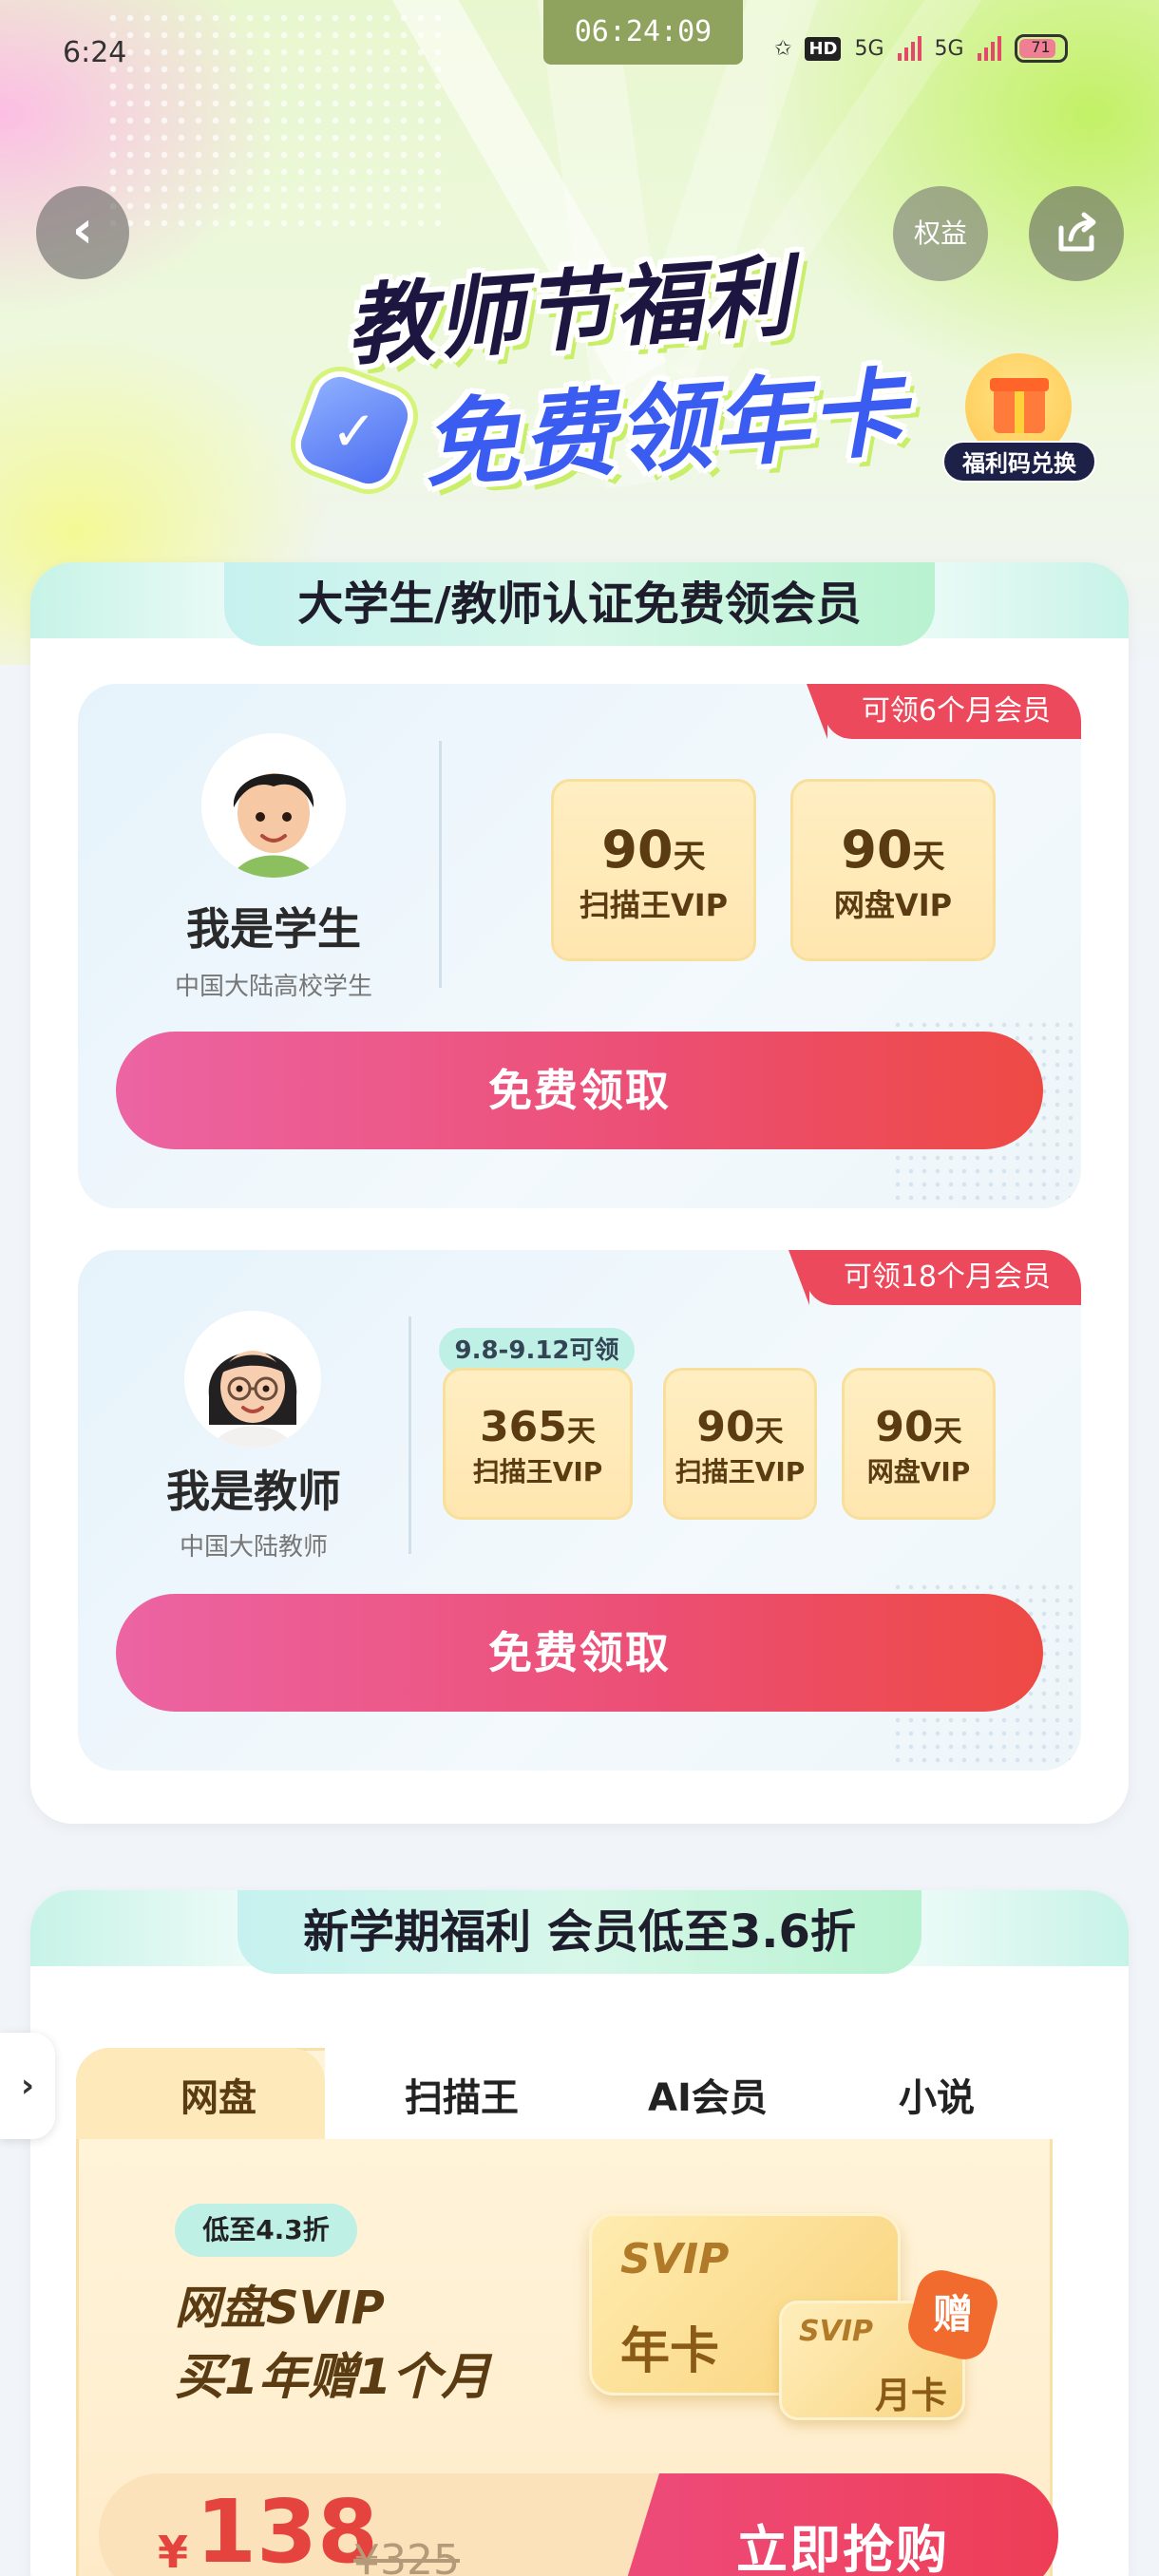 The height and width of the screenshot is (2576, 1159). Describe the element at coordinates (82, 229) in the screenshot. I see `chevron-left-icon: ‹` at that location.